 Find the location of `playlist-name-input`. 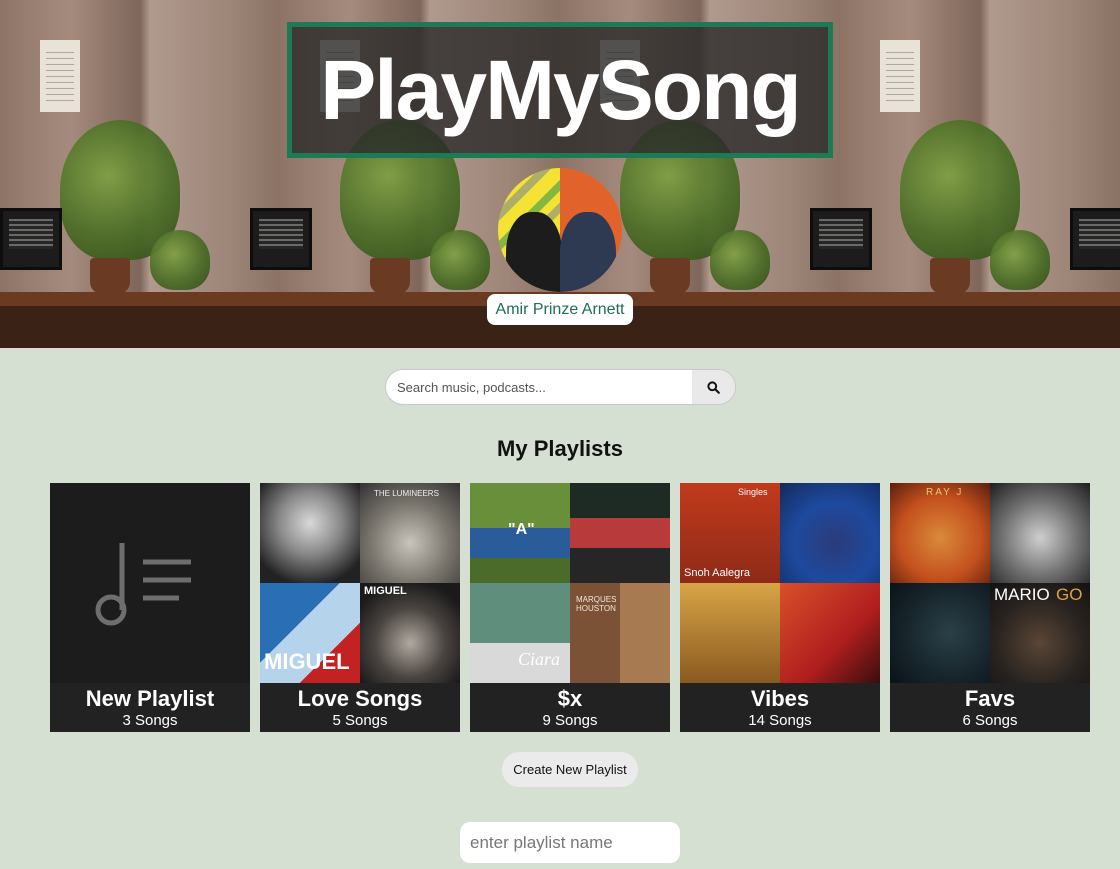

playlist-name-input is located at coordinates (570, 842).